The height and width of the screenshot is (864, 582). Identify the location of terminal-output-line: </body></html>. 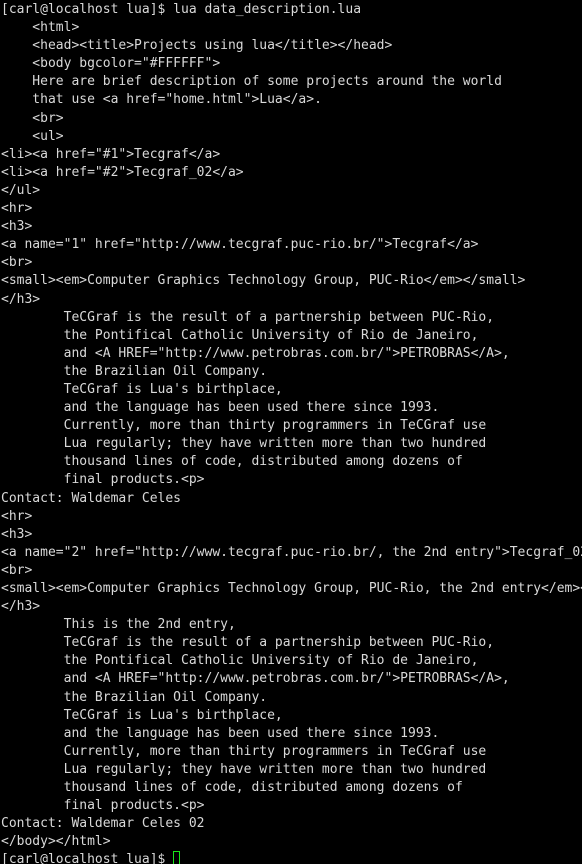
(56, 842).